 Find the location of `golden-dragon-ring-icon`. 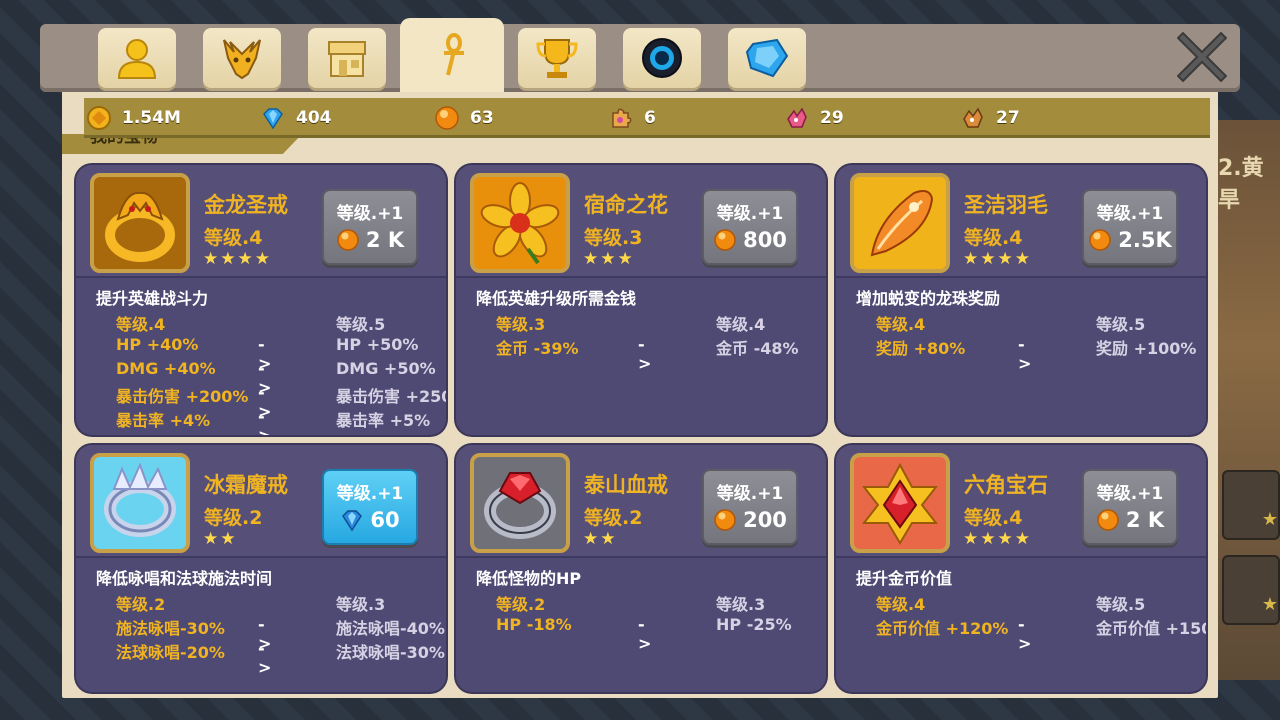

golden-dragon-ring-icon is located at coordinates (140, 226).